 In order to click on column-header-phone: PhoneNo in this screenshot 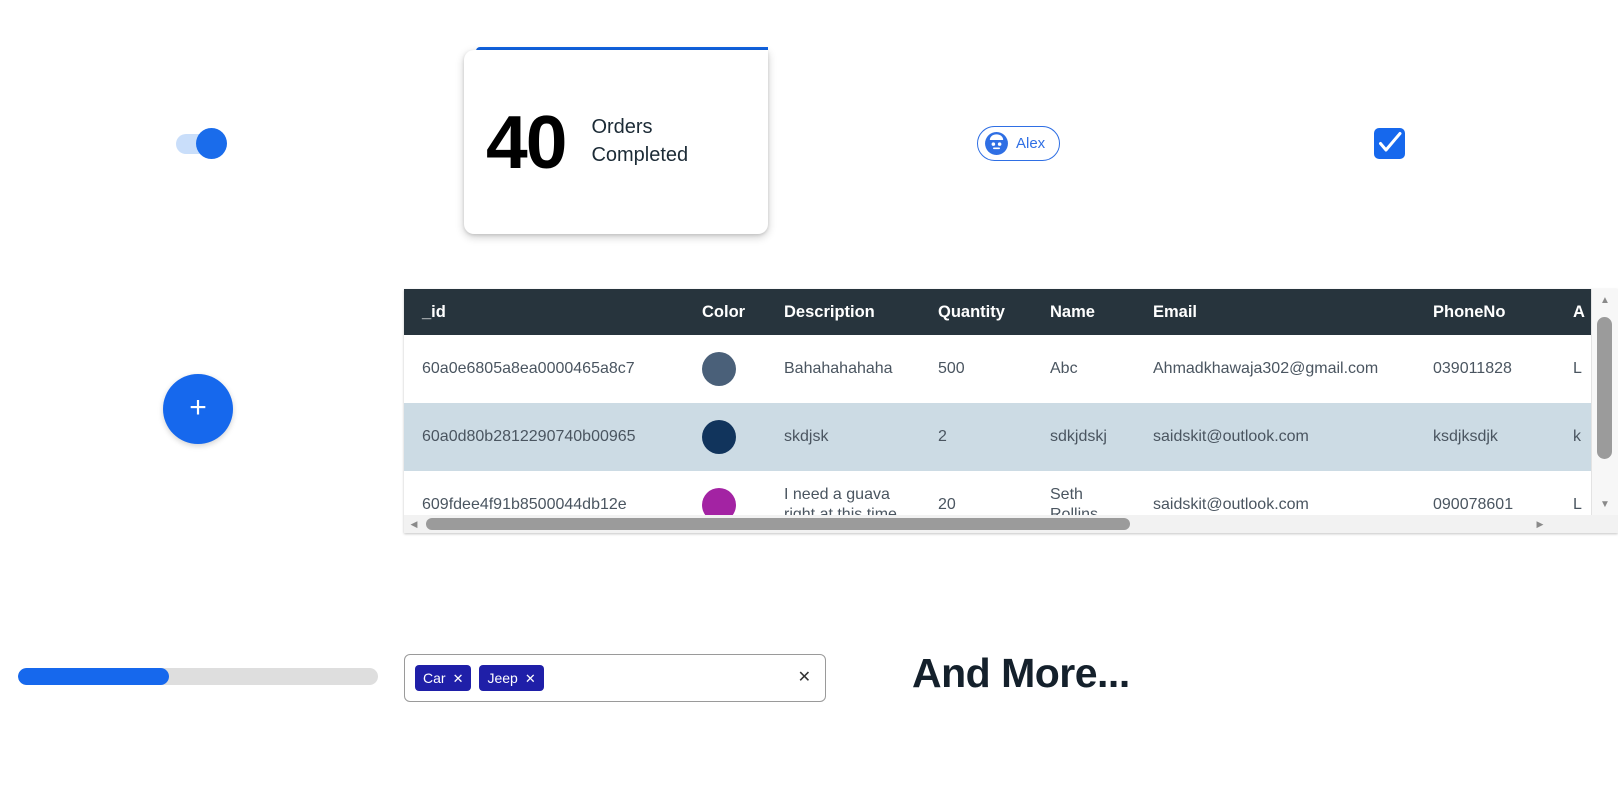, I will do `click(1485, 312)`.